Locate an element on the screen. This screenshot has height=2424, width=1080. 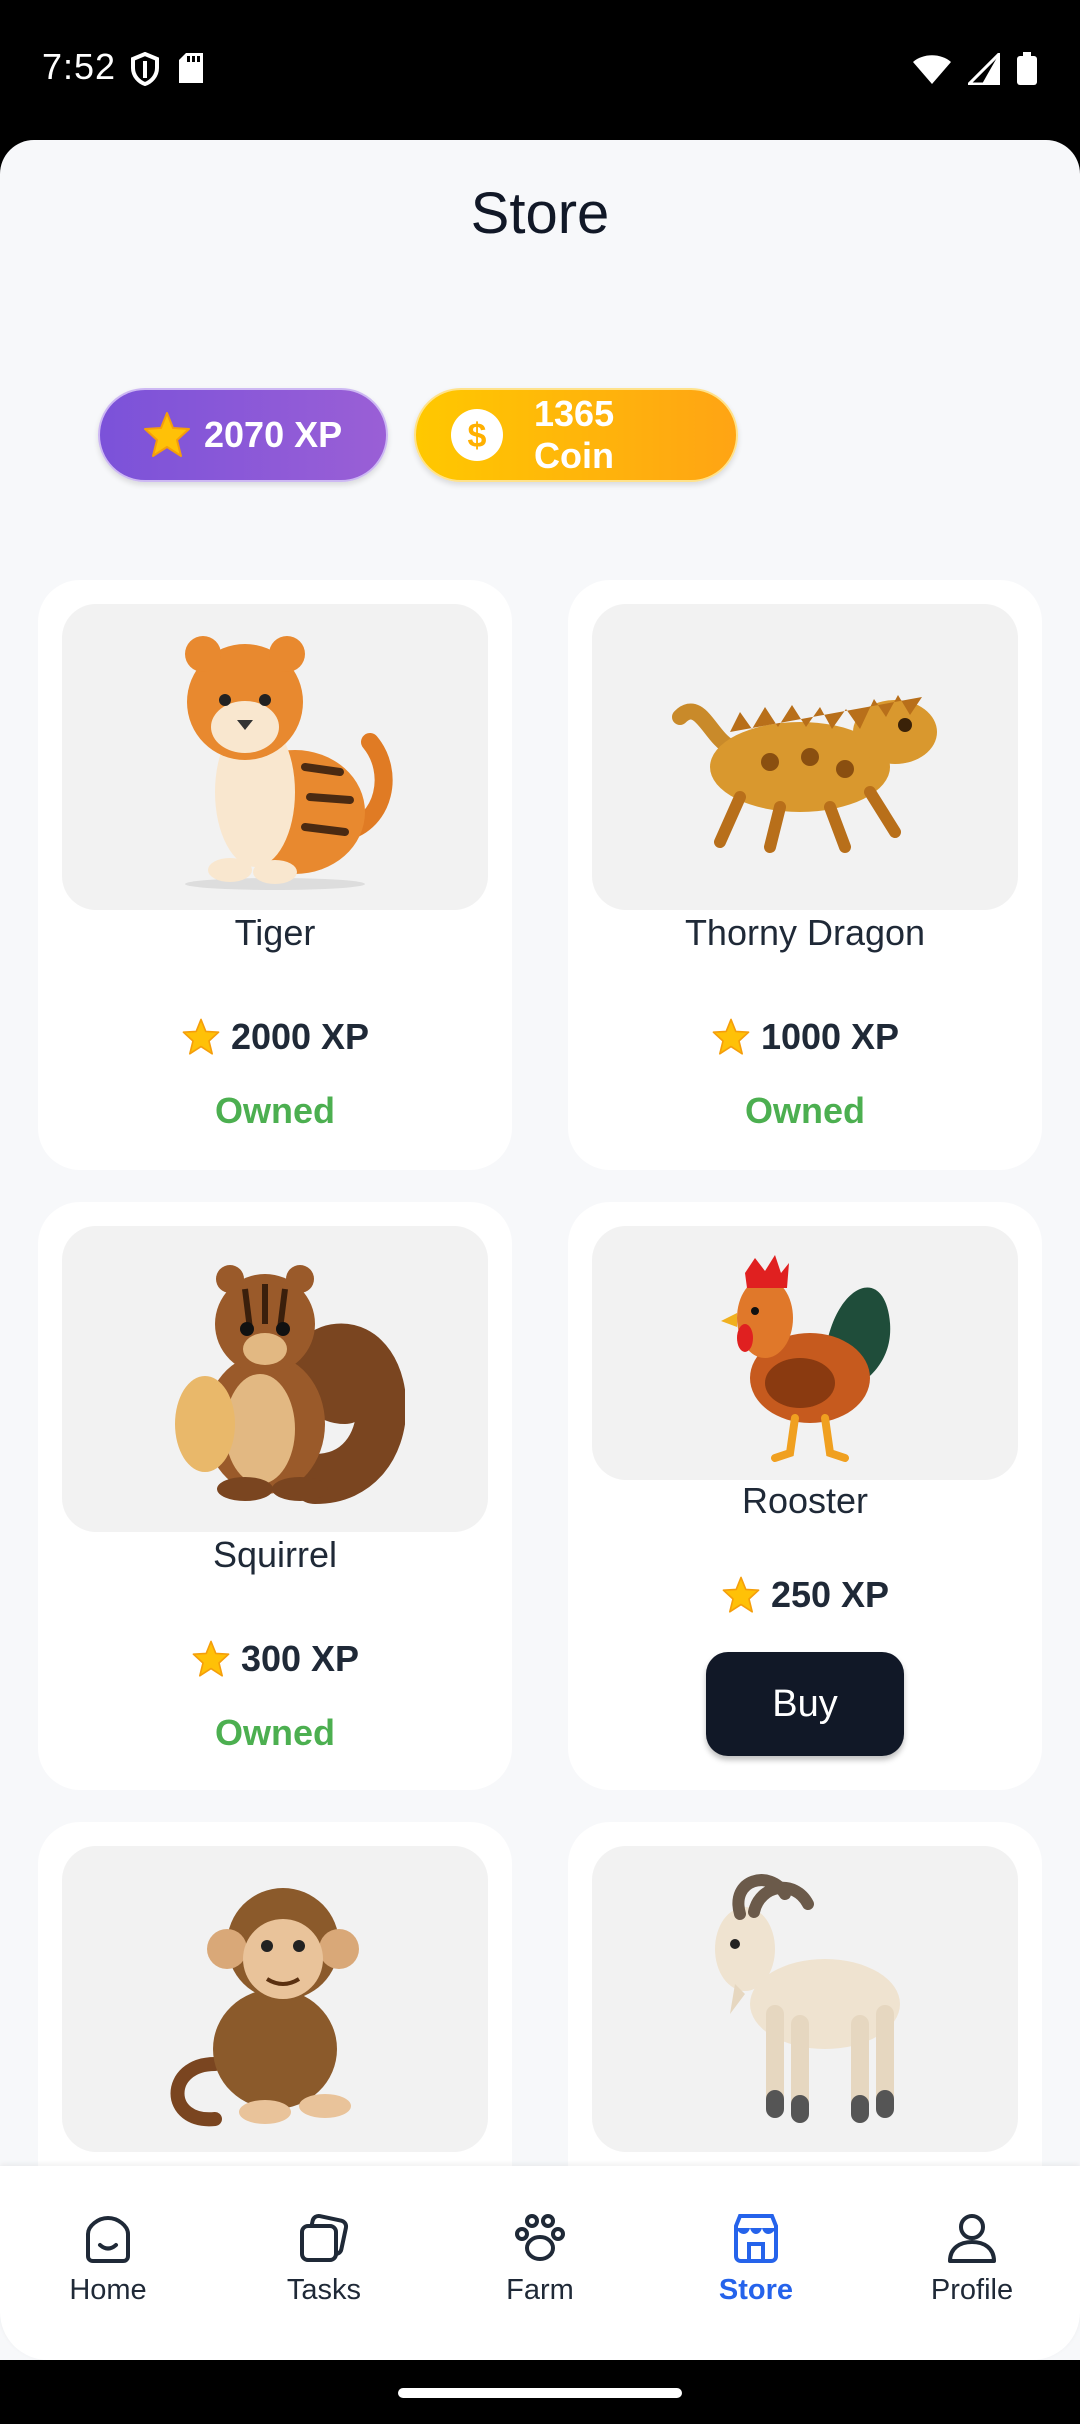
sd-card-icon is located at coordinates (191, 68).